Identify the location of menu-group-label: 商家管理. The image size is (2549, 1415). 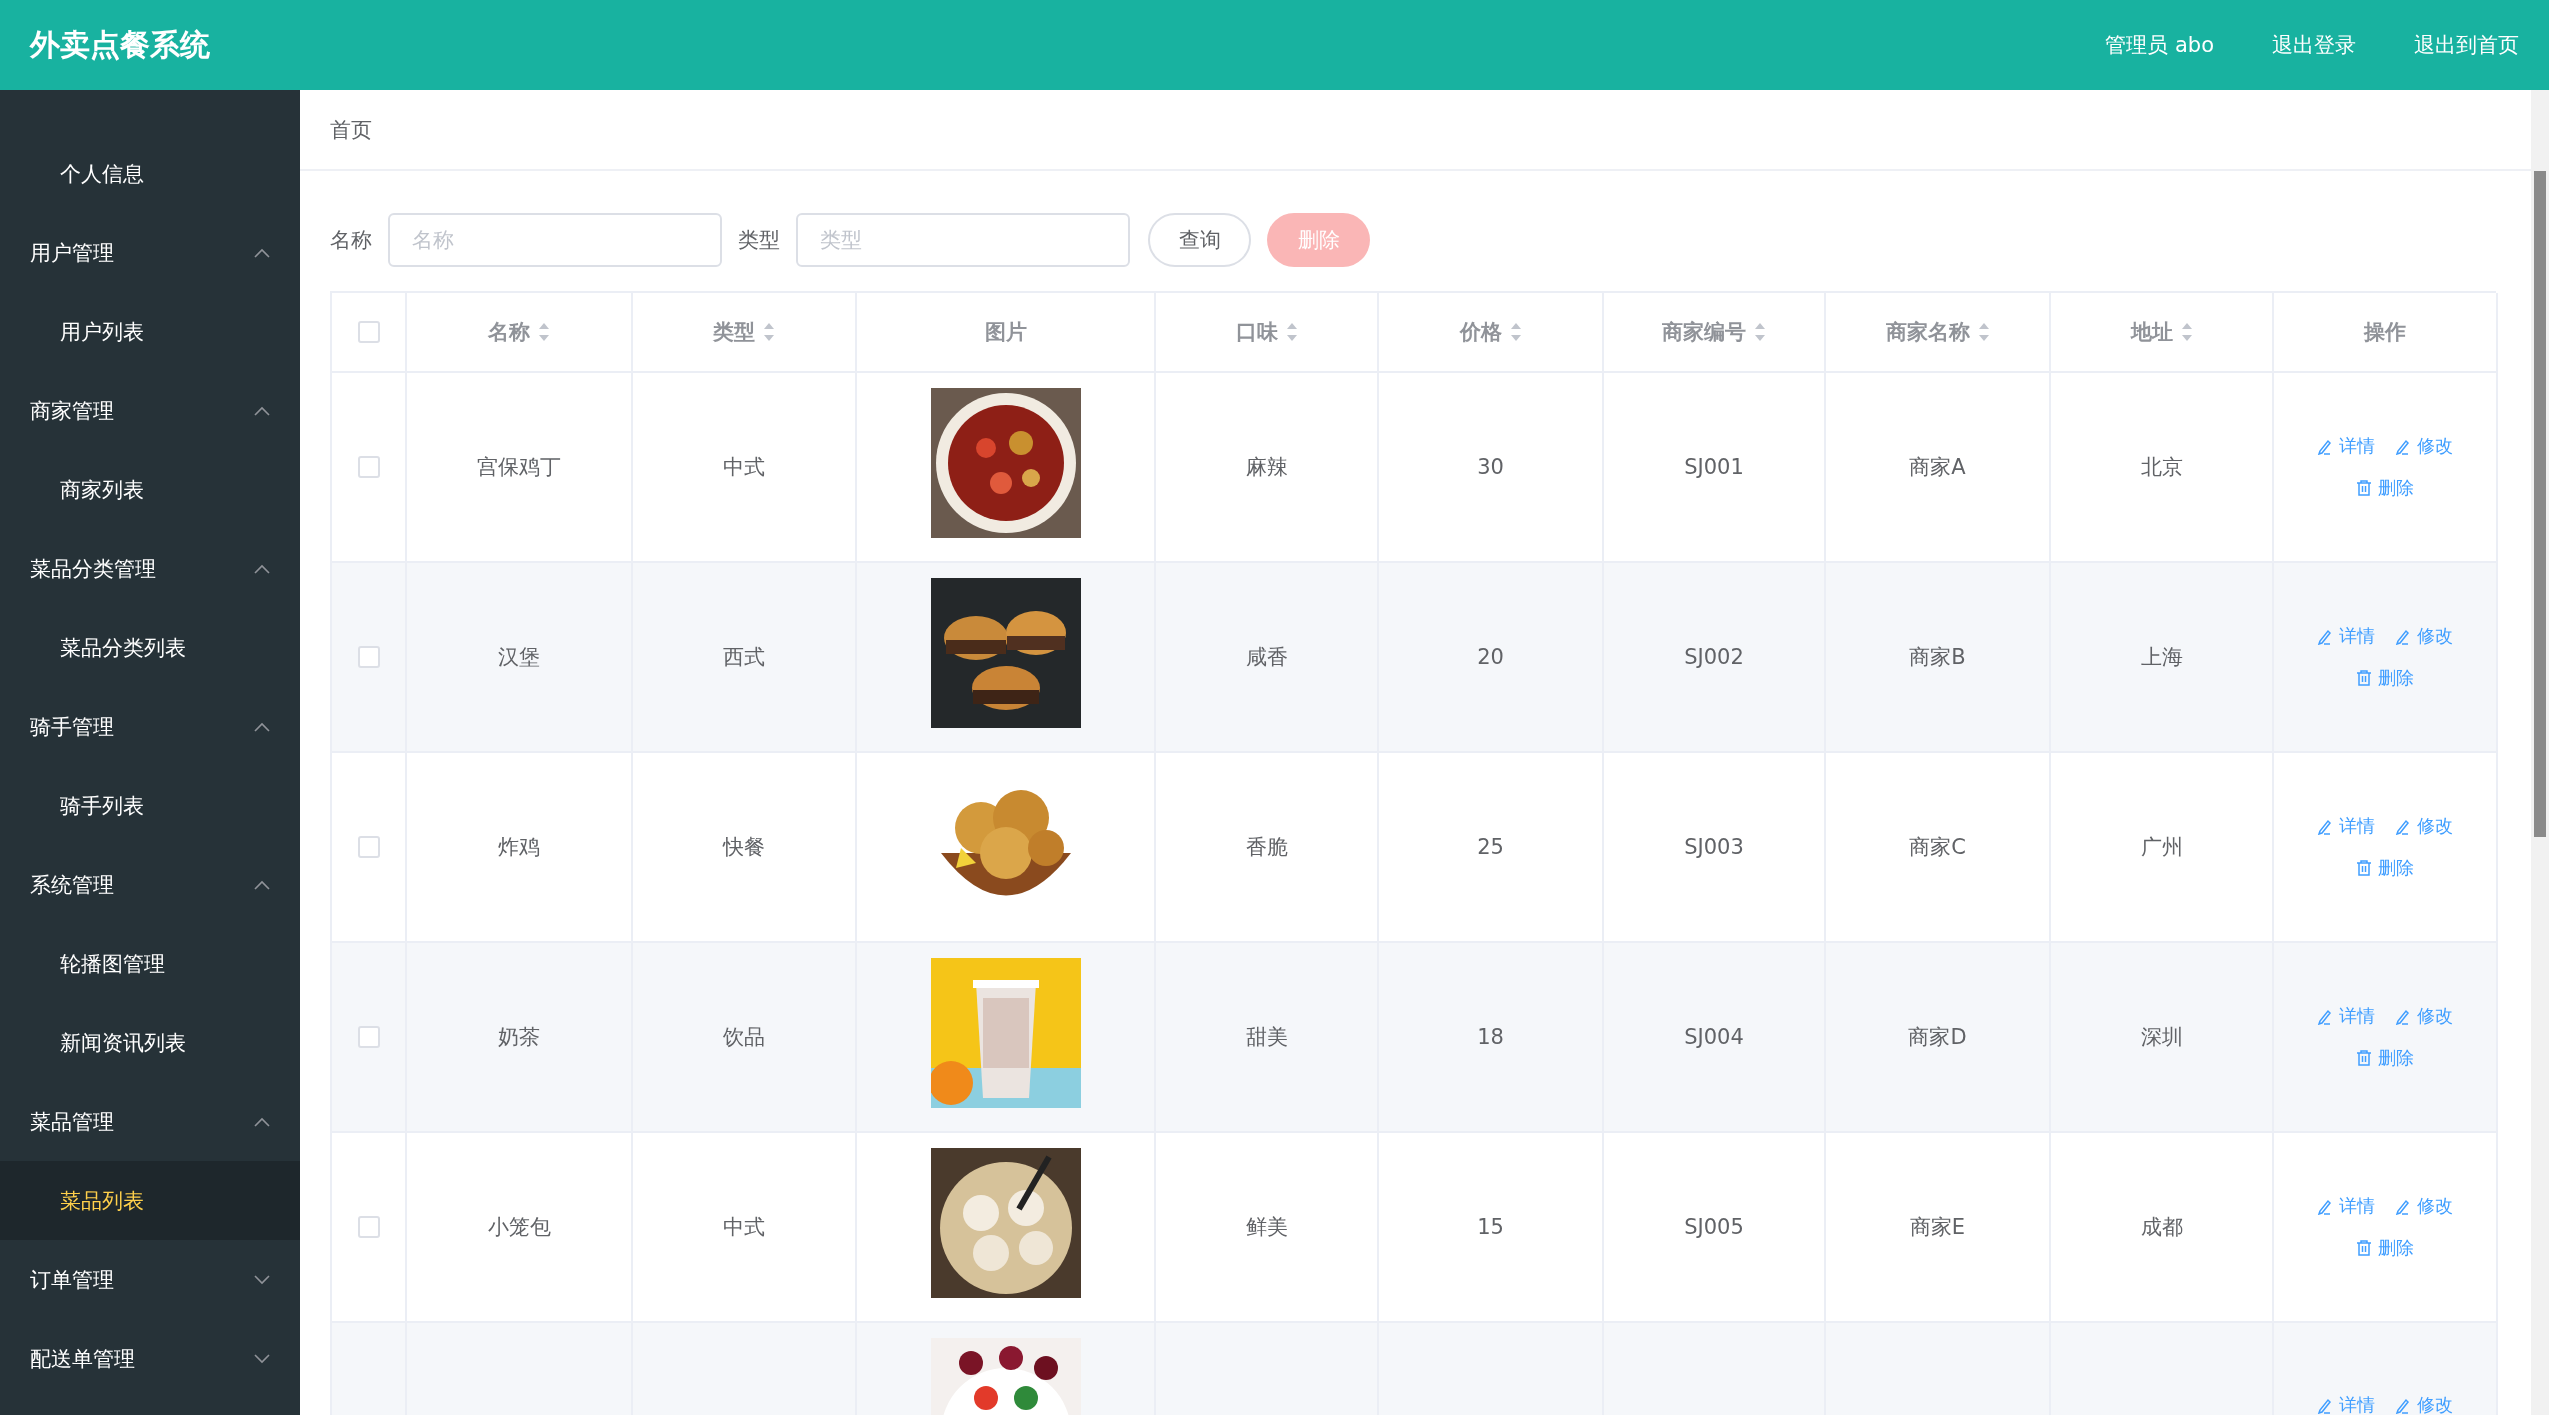
(72, 411).